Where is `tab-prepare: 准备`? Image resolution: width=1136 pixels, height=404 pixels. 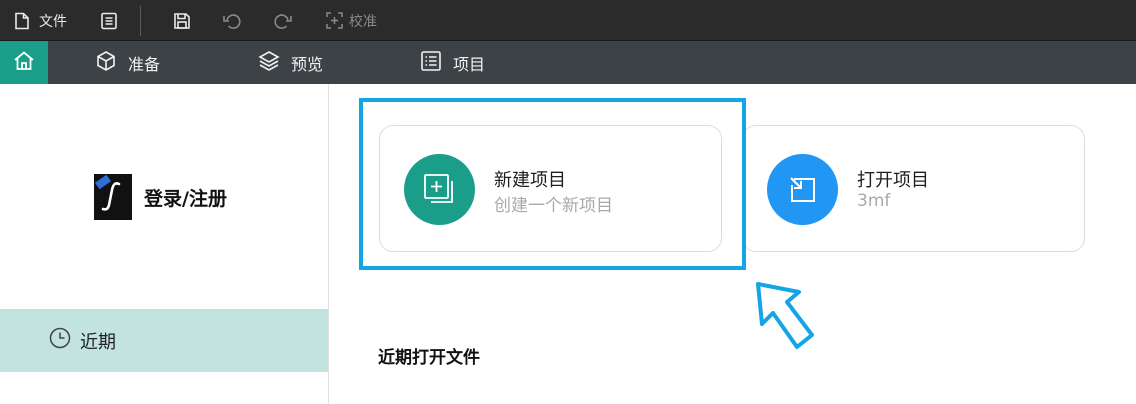 tab-prepare: 准备 is located at coordinates (127, 62).